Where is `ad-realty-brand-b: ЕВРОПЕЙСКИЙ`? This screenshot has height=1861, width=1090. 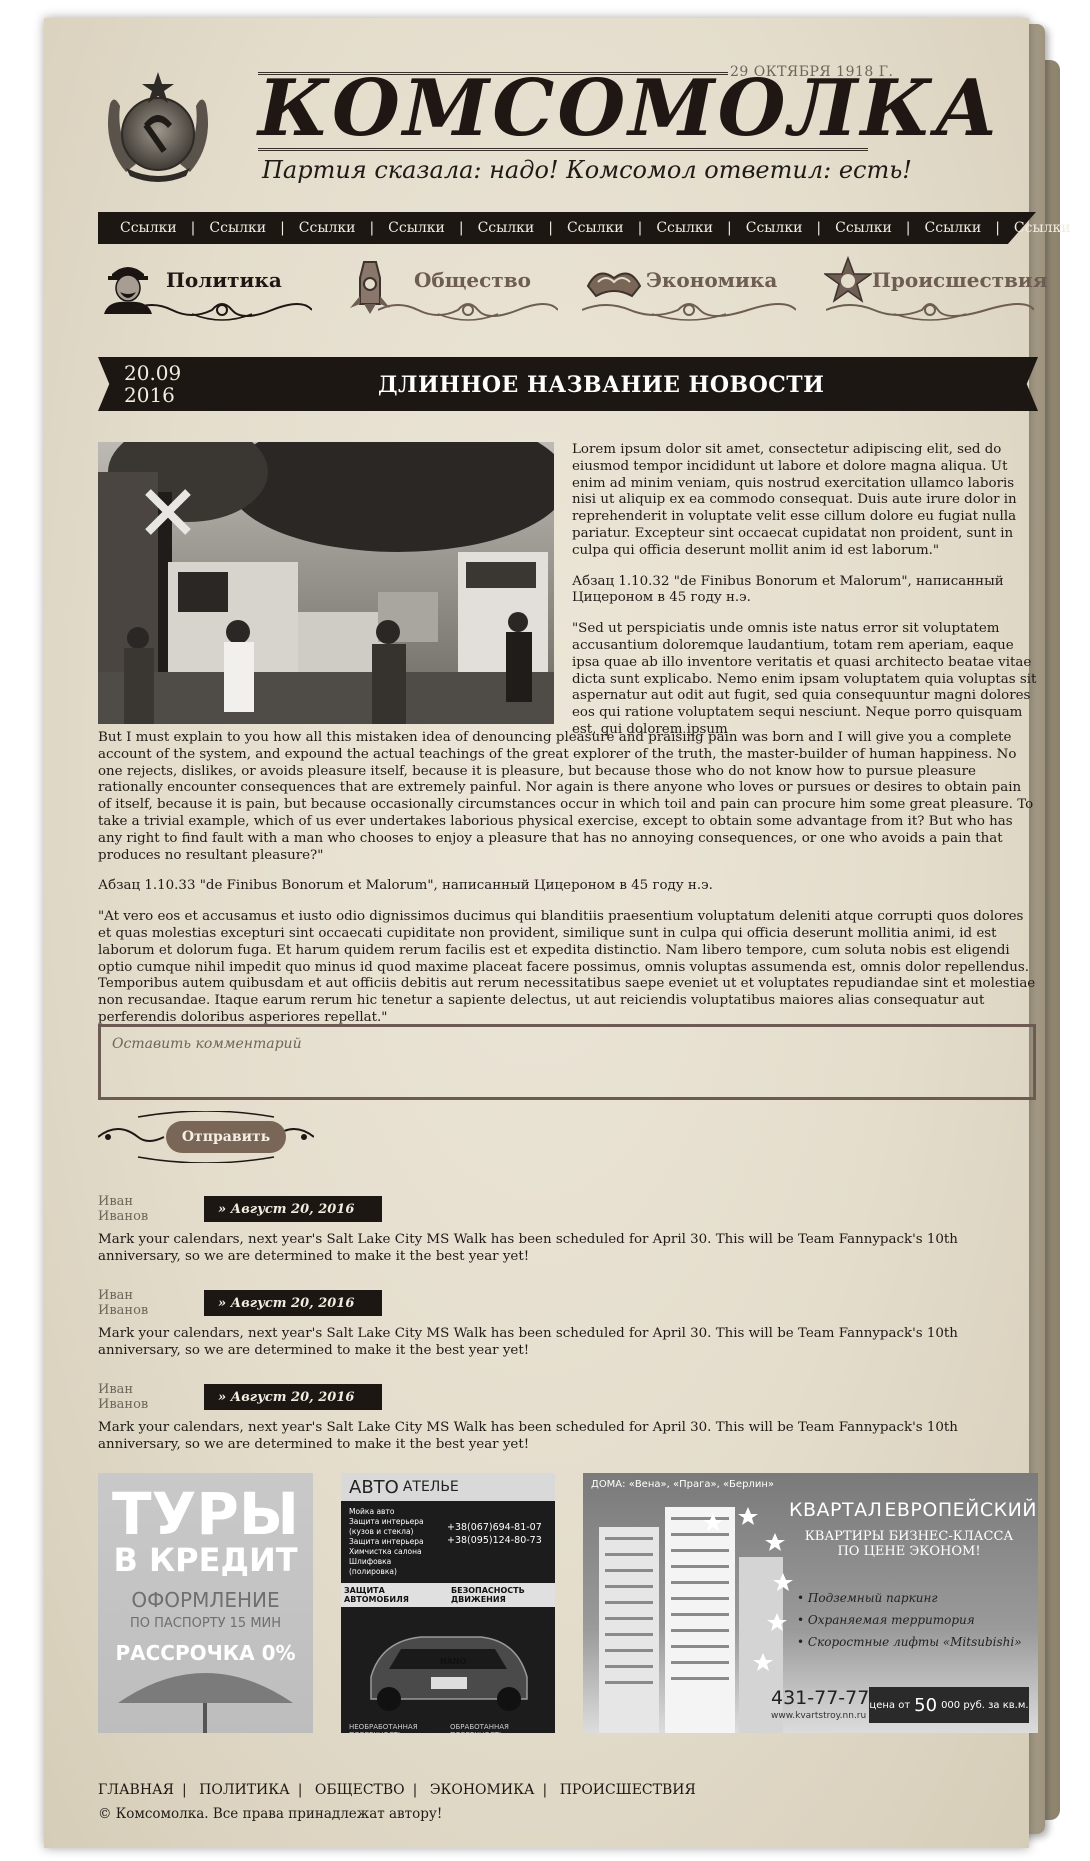 ad-realty-brand-b: ЕВРОПЕЙСКИЙ is located at coordinates (961, 1510).